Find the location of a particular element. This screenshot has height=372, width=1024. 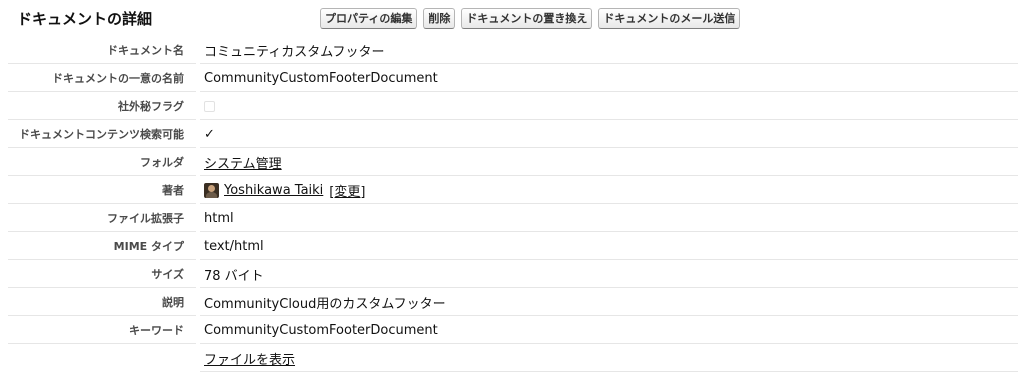

field-row-searchable: ドキュメントコンテンツ検索可能 ✓ is located at coordinates (512, 134).